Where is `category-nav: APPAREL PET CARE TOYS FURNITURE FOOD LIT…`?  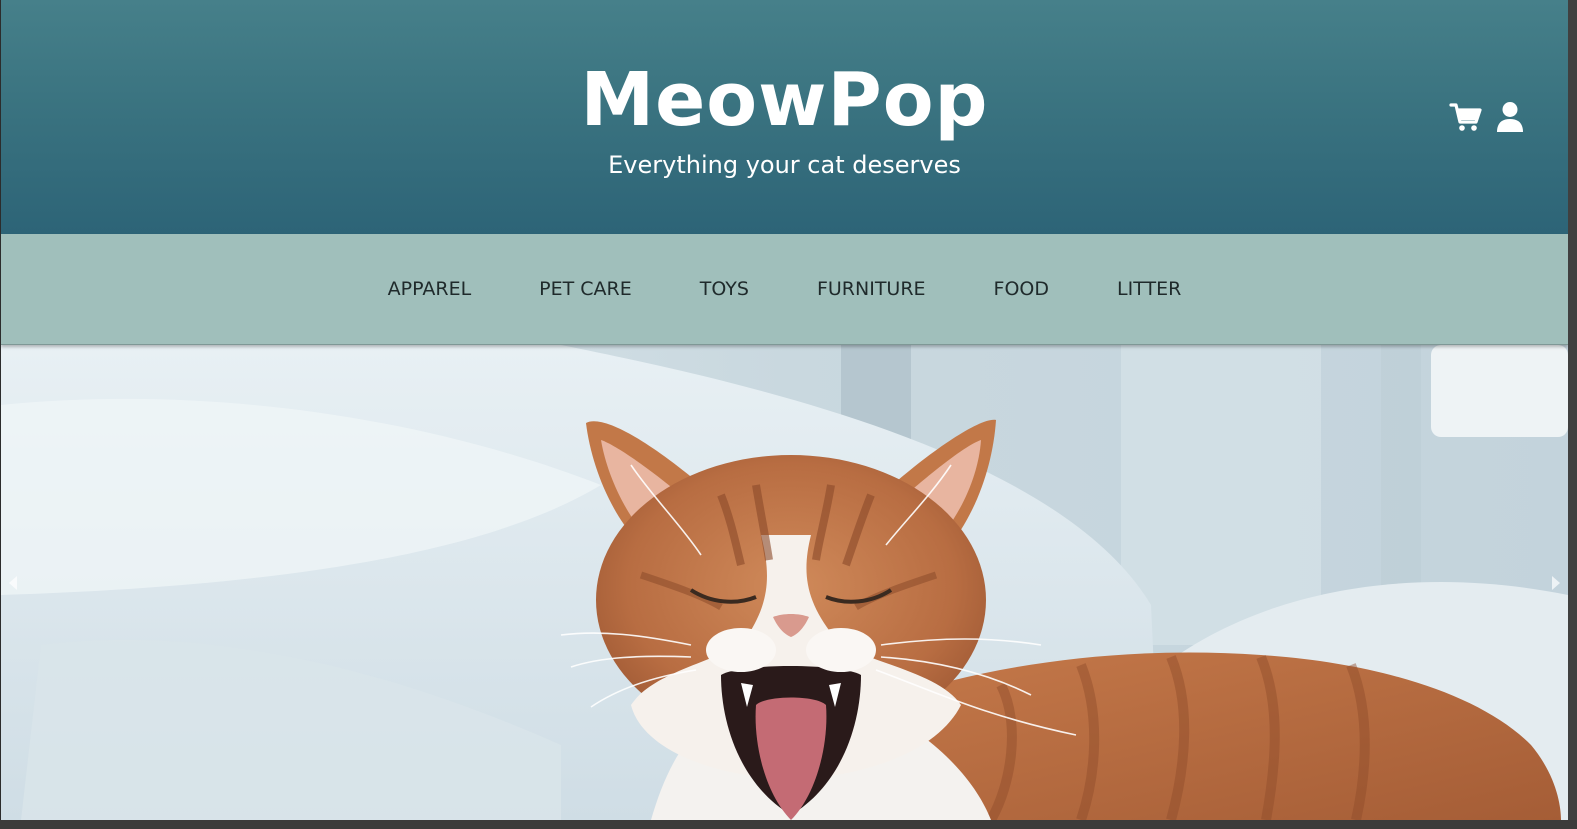
category-nav: APPAREL PET CARE TOYS FURNITURE FOOD LIT… is located at coordinates (784, 289).